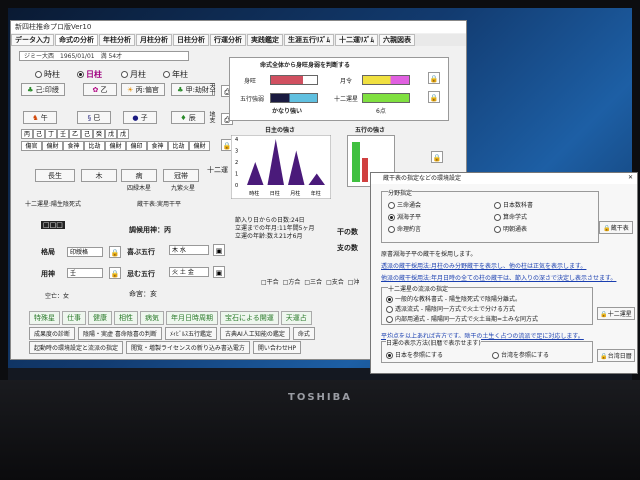 The height and width of the screenshot is (480, 640). What do you see at coordinates (453, 298) in the screenshot?
I see `twelve-opt-1: 一般的な教科書式 - 陽生陰死式で陰陽分離式。` at bounding box center [453, 298].